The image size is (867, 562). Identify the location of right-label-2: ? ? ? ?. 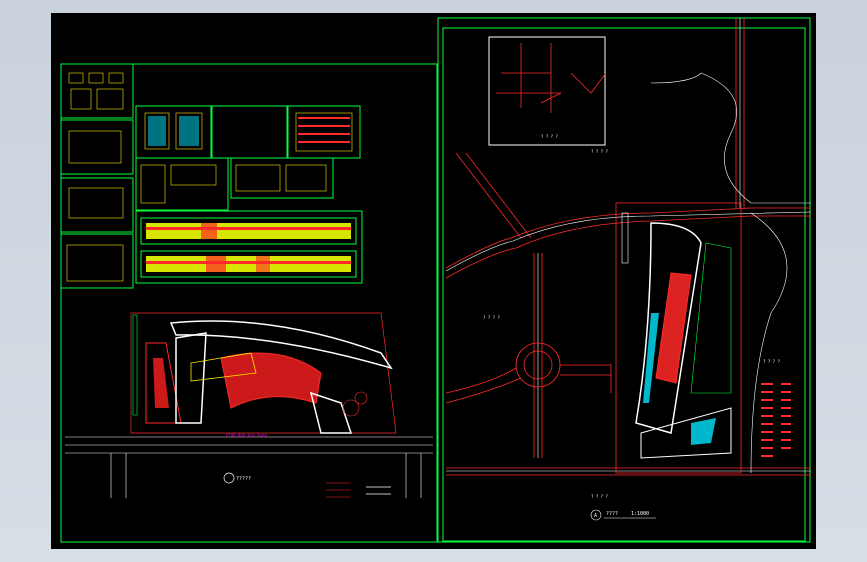
(491, 317).